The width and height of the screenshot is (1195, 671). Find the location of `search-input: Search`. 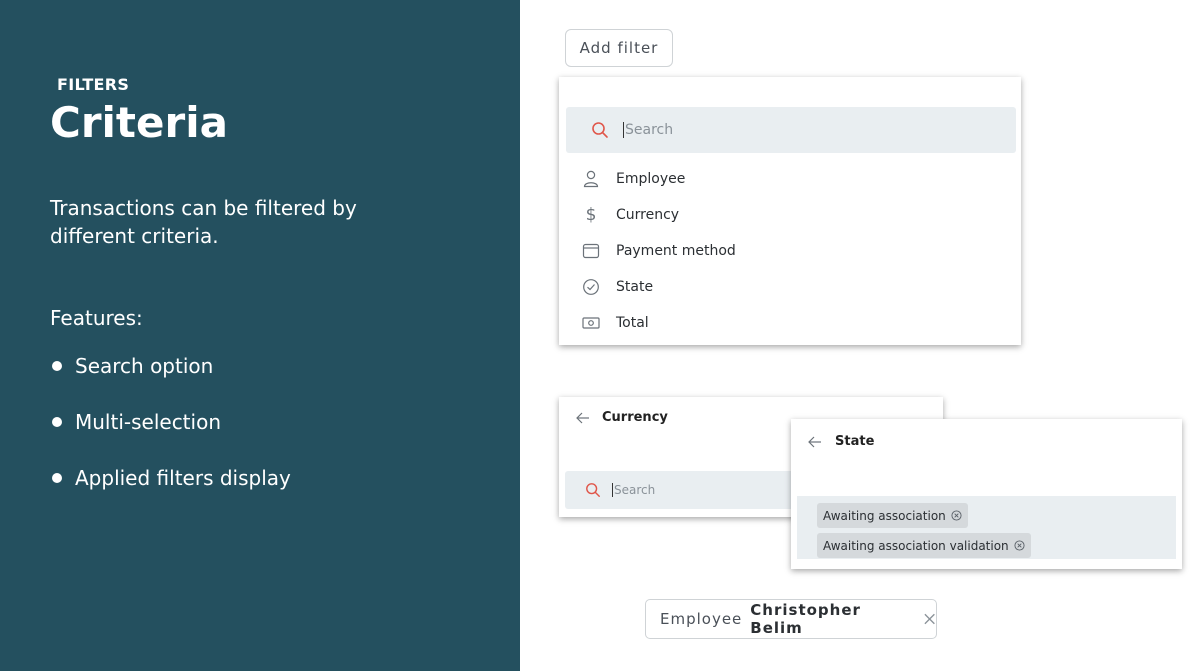

search-input: Search is located at coordinates (791, 130).